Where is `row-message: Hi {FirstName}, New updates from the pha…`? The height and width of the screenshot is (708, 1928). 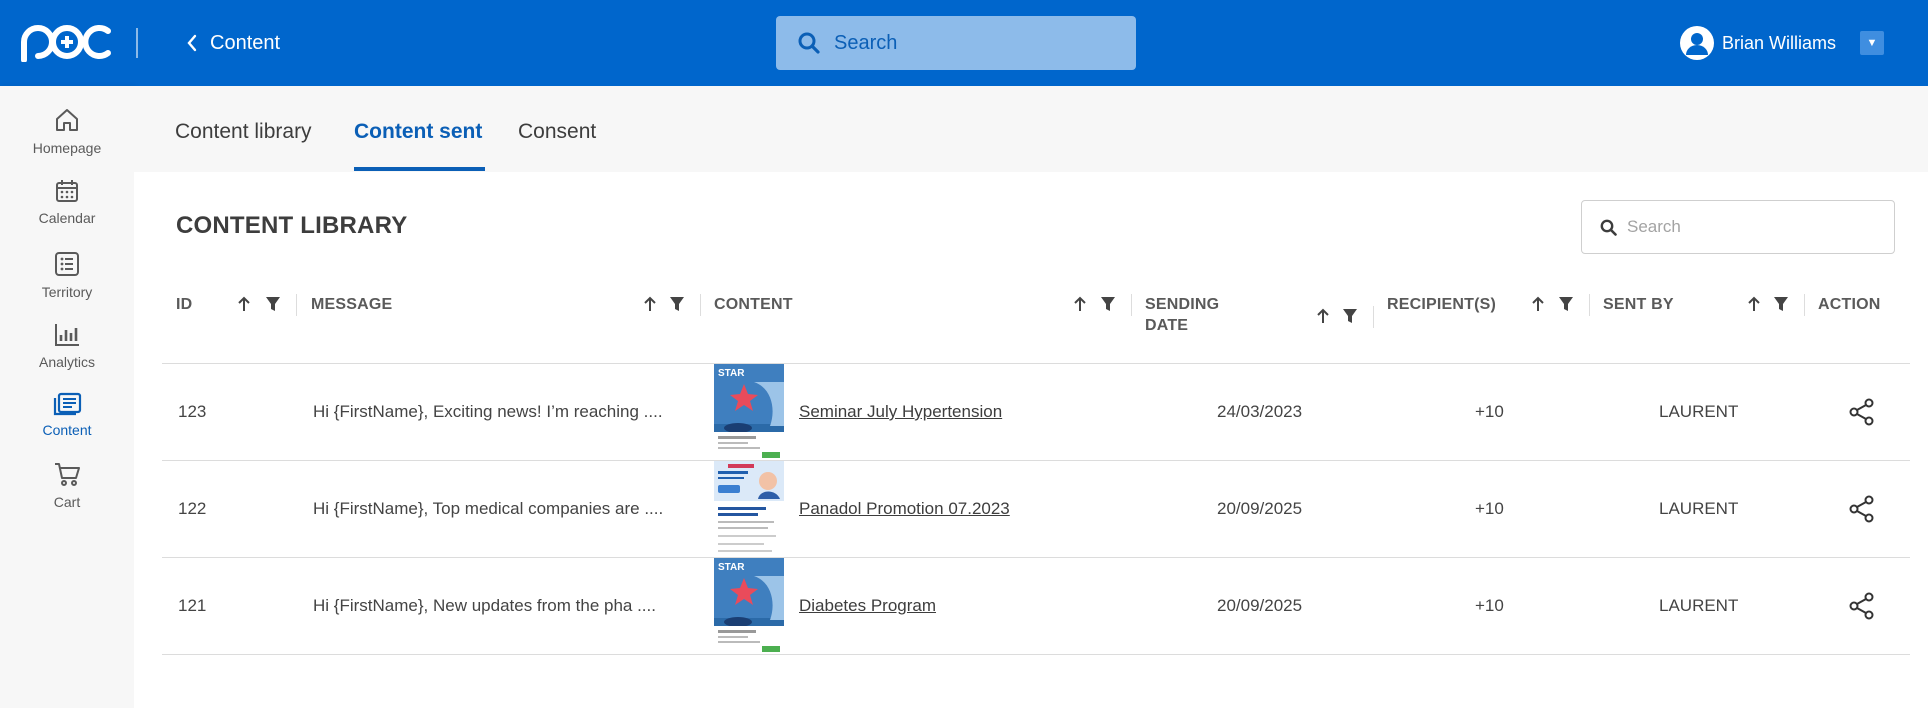 row-message: Hi {FirstName}, New updates from the pha… is located at coordinates (484, 605).